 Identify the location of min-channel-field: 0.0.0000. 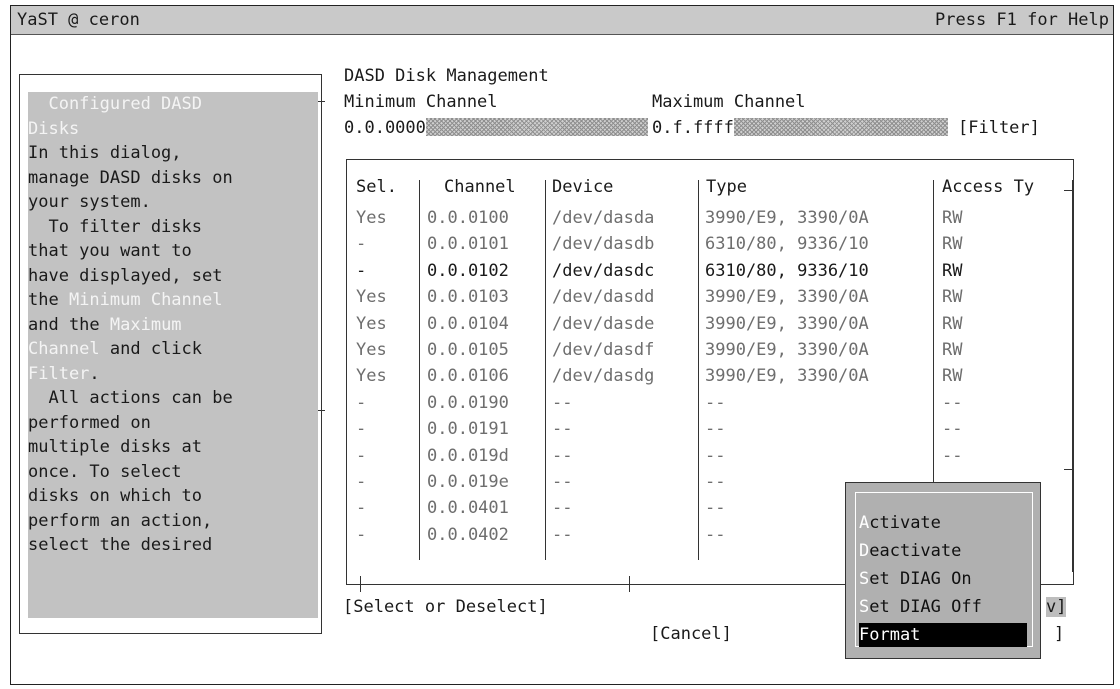
(496, 128).